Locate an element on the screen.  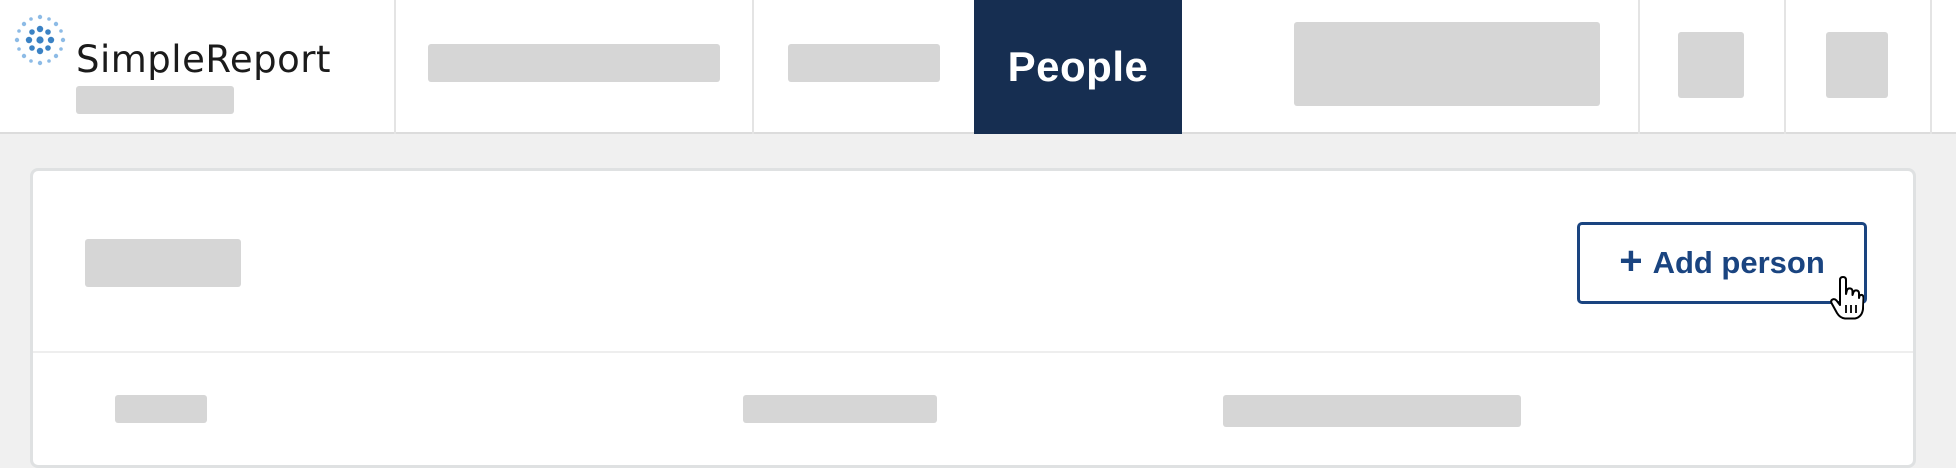
simplereport-logo-icon is located at coordinates (40, 40).